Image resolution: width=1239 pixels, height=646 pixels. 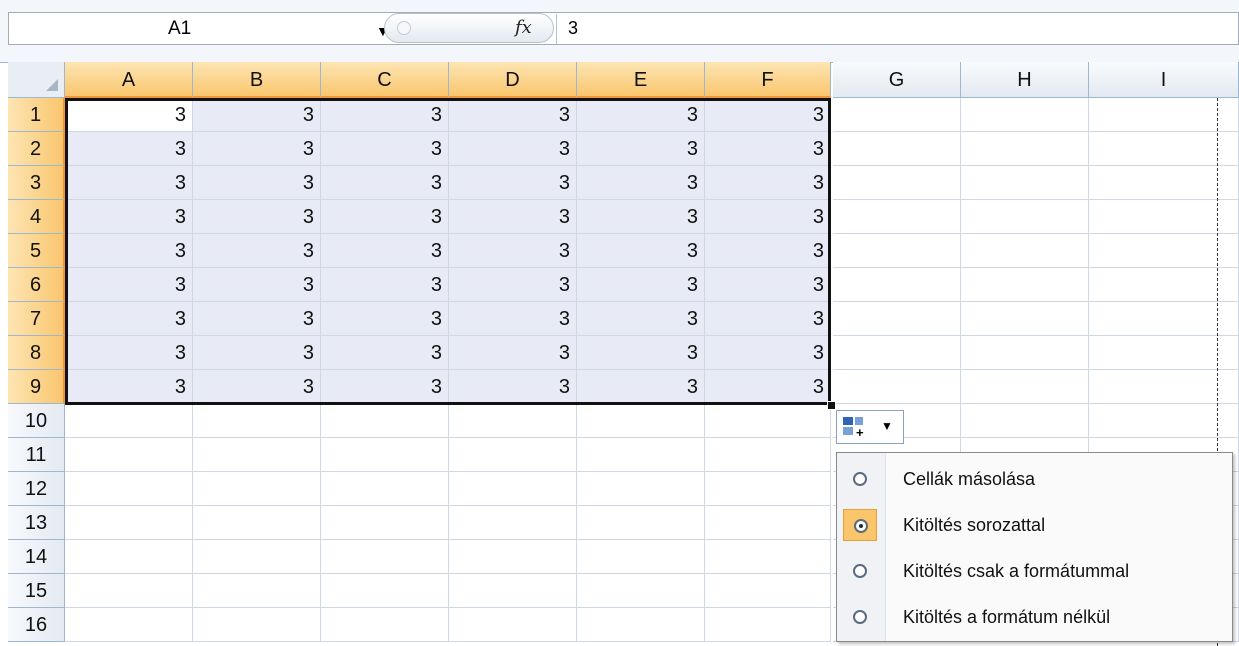 I want to click on formula-input: 3, so click(x=573, y=28).